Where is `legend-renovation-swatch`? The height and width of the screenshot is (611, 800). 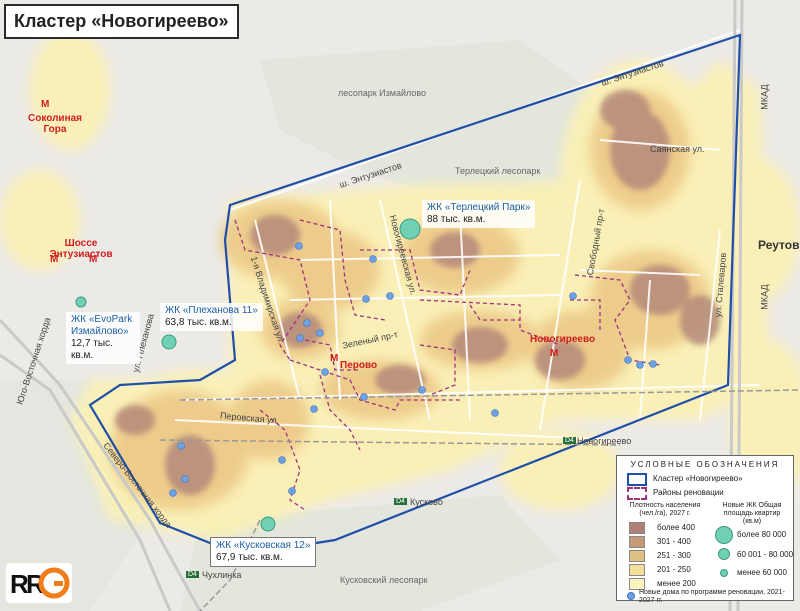 legend-renovation-swatch is located at coordinates (637, 493).